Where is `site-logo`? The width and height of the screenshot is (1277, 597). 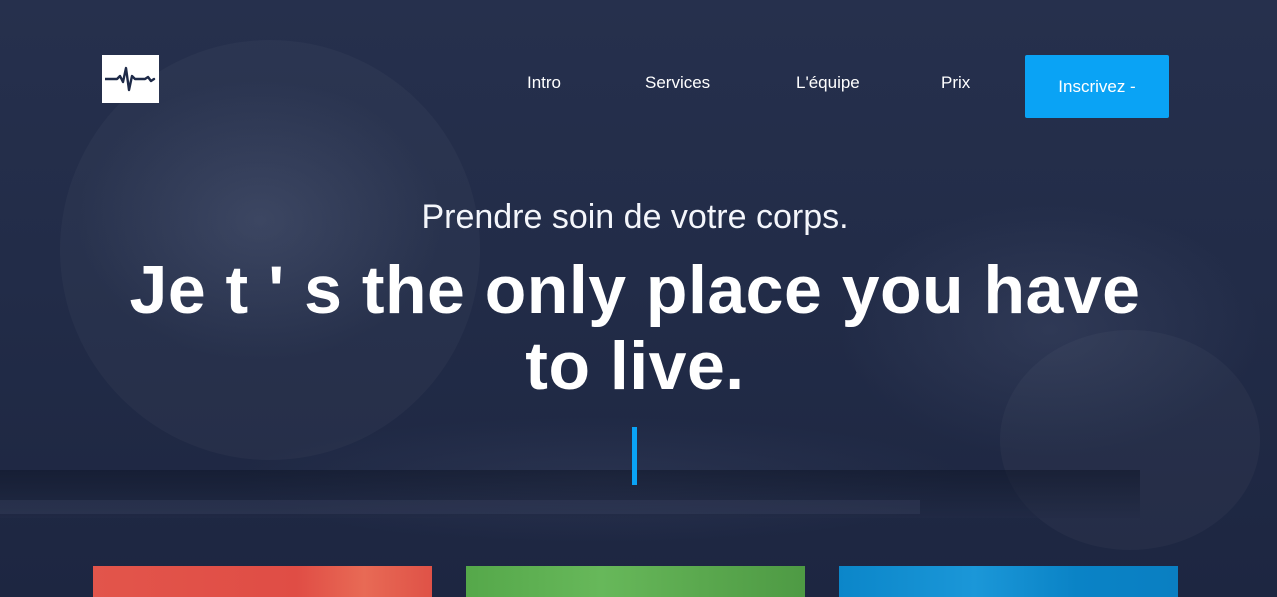
site-logo is located at coordinates (130, 79).